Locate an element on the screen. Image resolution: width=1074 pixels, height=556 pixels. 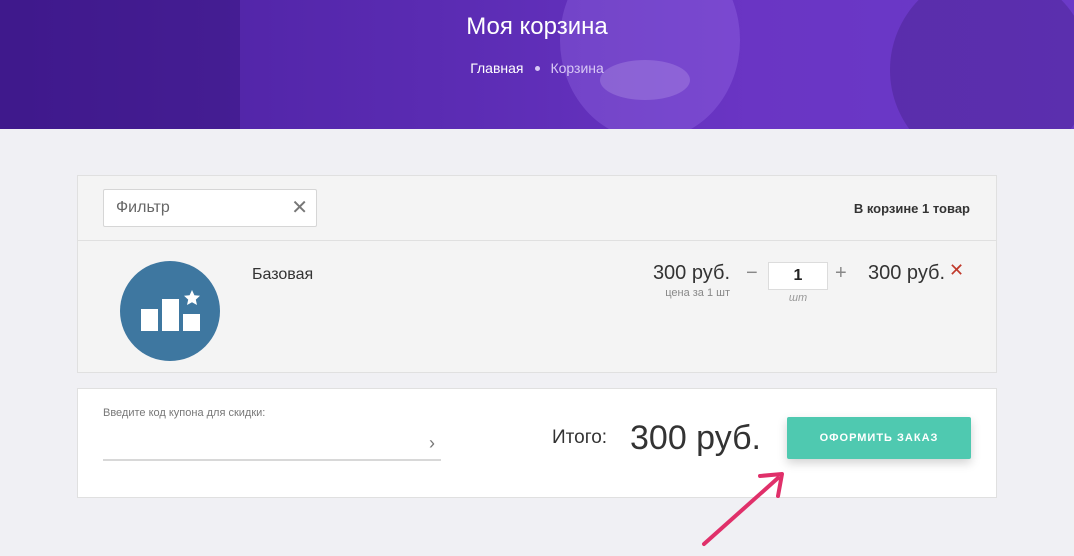
close-icon: ✕ is located at coordinates (299, 208).